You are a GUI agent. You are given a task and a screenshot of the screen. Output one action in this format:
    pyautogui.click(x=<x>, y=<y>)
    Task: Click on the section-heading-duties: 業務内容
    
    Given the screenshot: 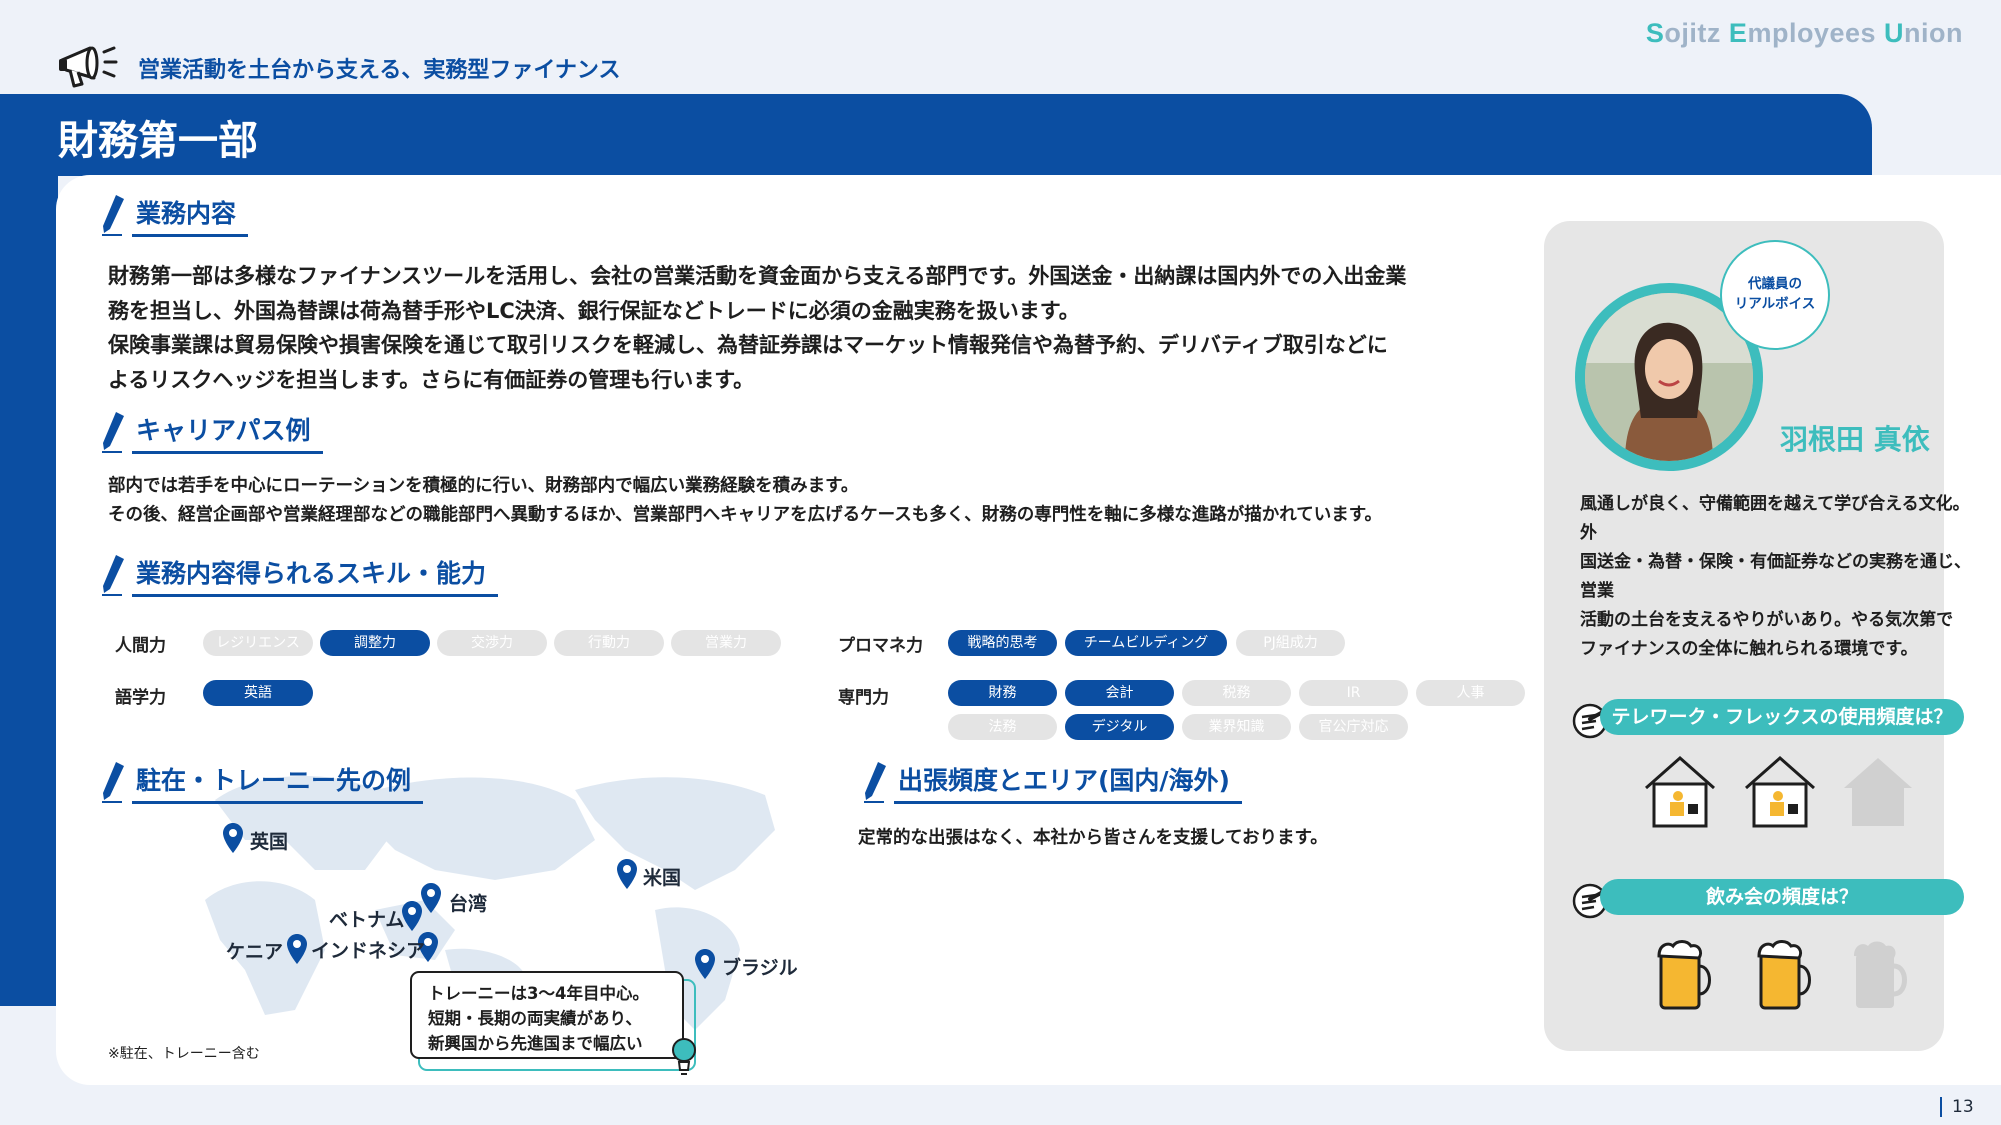 What is the action you would take?
    pyautogui.click(x=174, y=215)
    